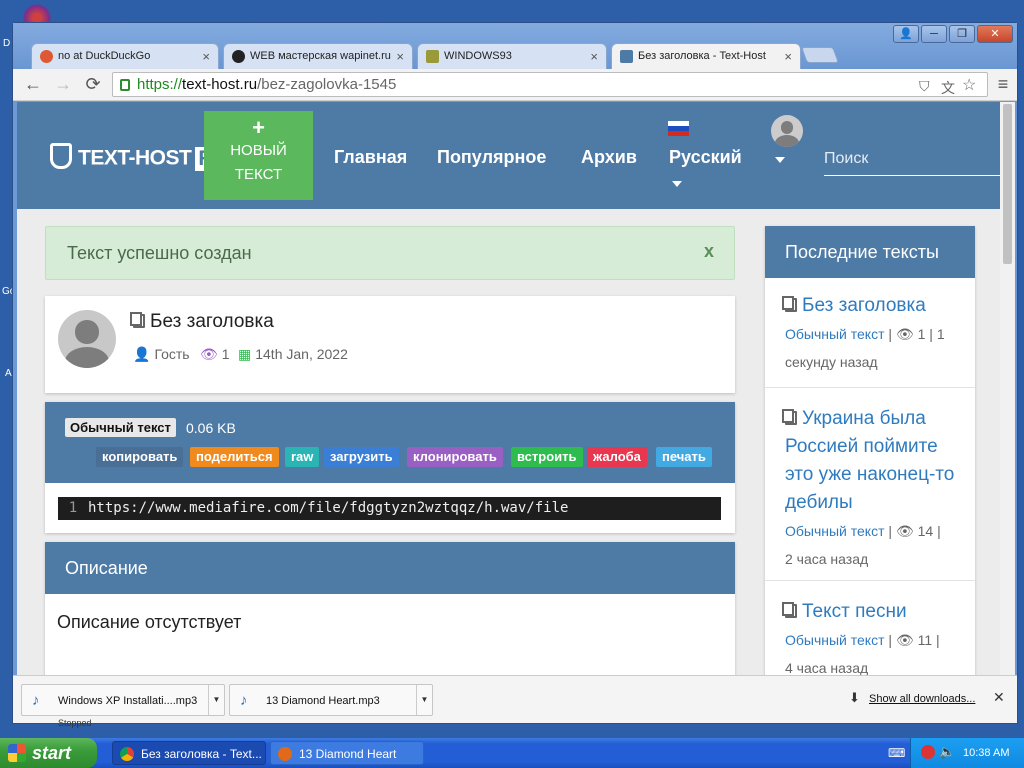 The height and width of the screenshot is (768, 1024). What do you see at coordinates (63, 84) in the screenshot?
I see `forward-button: →` at bounding box center [63, 84].